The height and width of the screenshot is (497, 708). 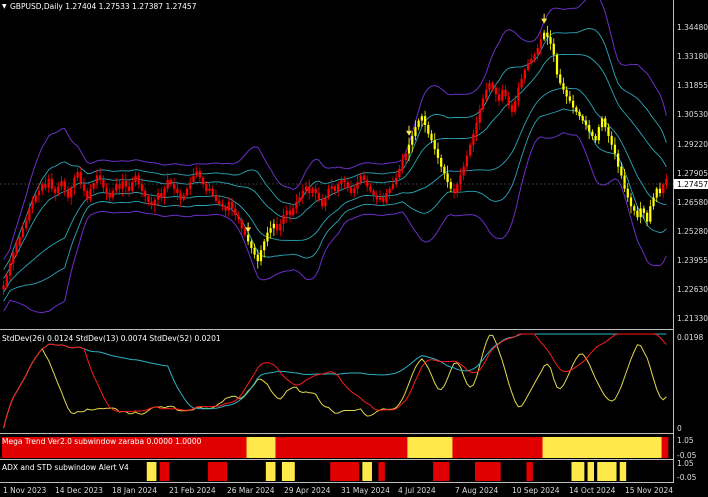 I want to click on mega-scale-top: 1.05, so click(x=685, y=440).